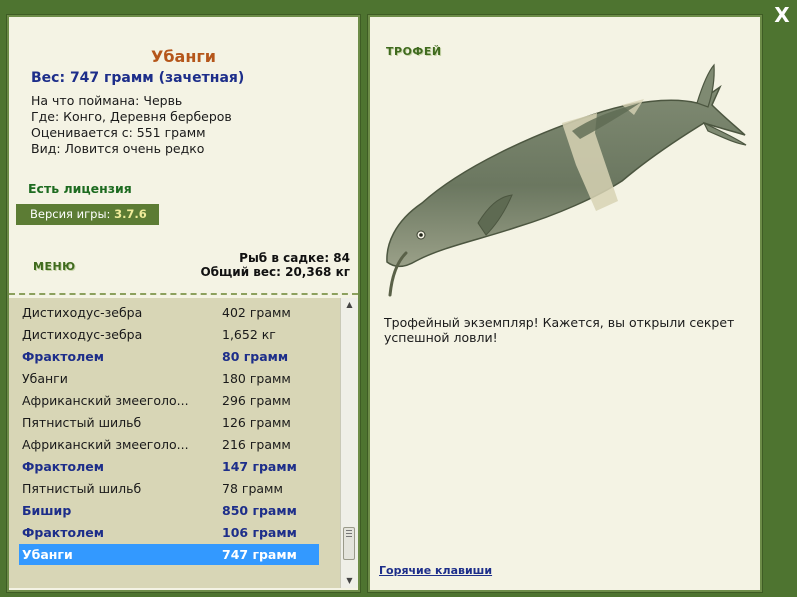 The height and width of the screenshot is (597, 797). I want to click on fish-weight: Вес: 747 грамм (зачетная), so click(138, 78).